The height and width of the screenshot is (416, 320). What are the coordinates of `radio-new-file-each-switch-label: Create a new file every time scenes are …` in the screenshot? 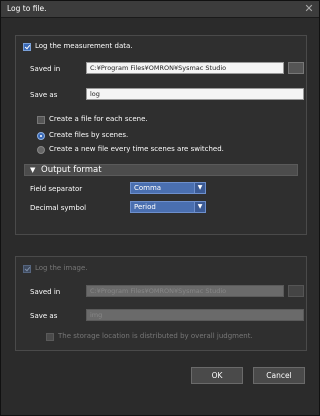 It's located at (136, 149).